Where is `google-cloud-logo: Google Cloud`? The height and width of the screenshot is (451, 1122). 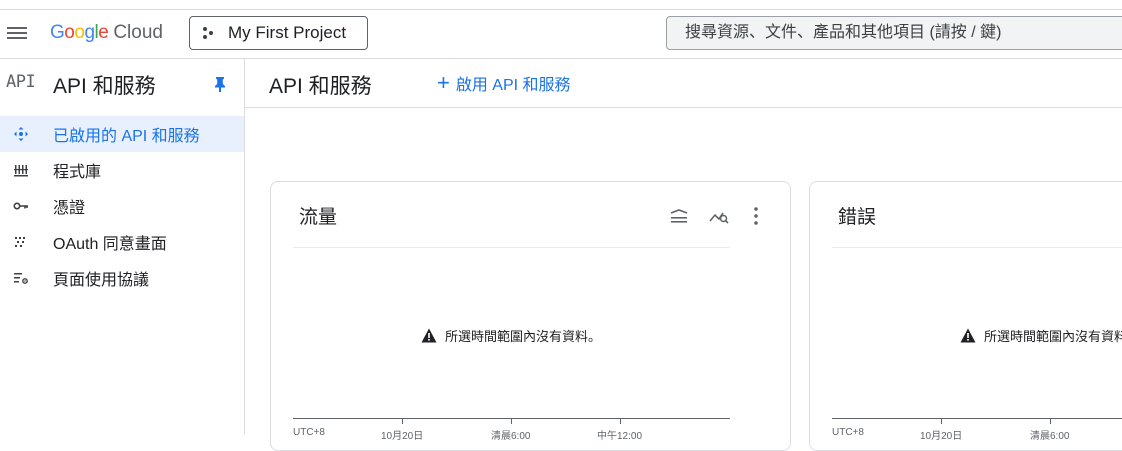
google-cloud-logo: Google Cloud is located at coordinates (106, 33).